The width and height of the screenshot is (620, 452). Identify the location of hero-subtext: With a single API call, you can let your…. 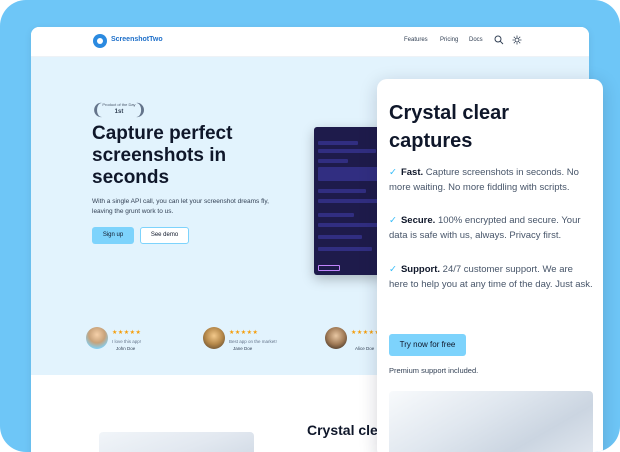
(180, 206).